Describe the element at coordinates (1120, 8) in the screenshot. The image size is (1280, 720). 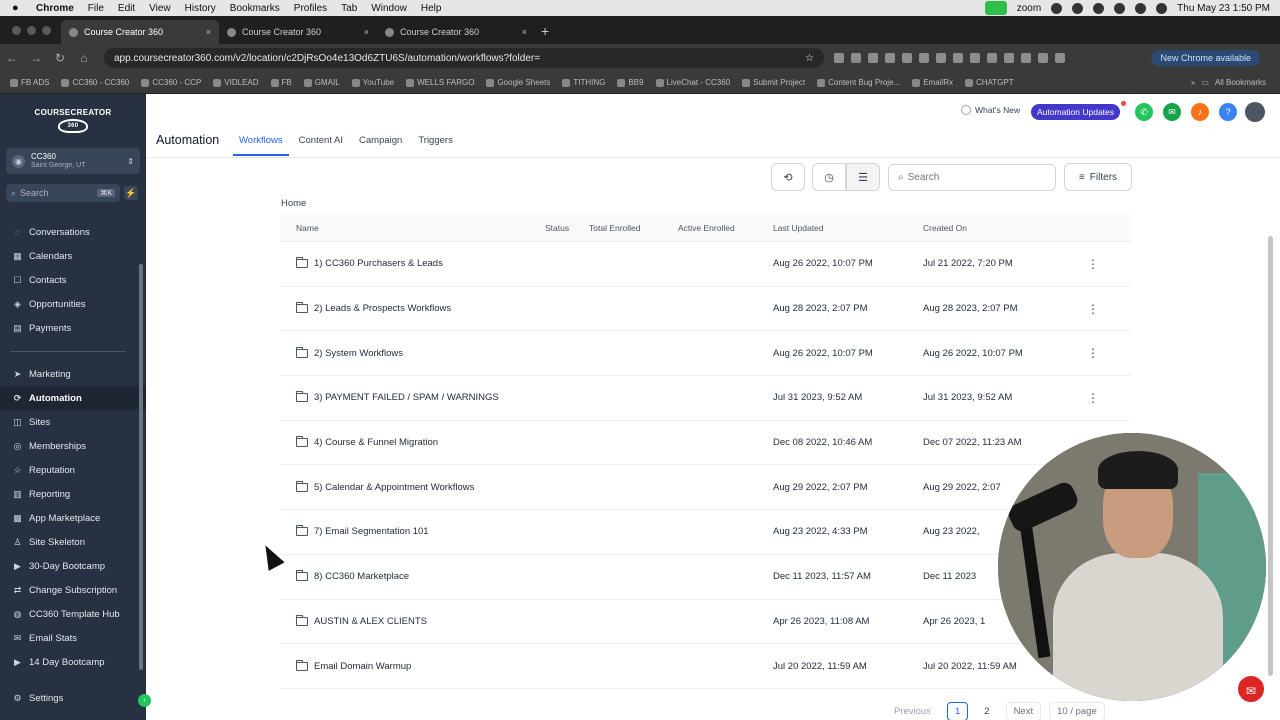
I see `wifi-icon` at that location.